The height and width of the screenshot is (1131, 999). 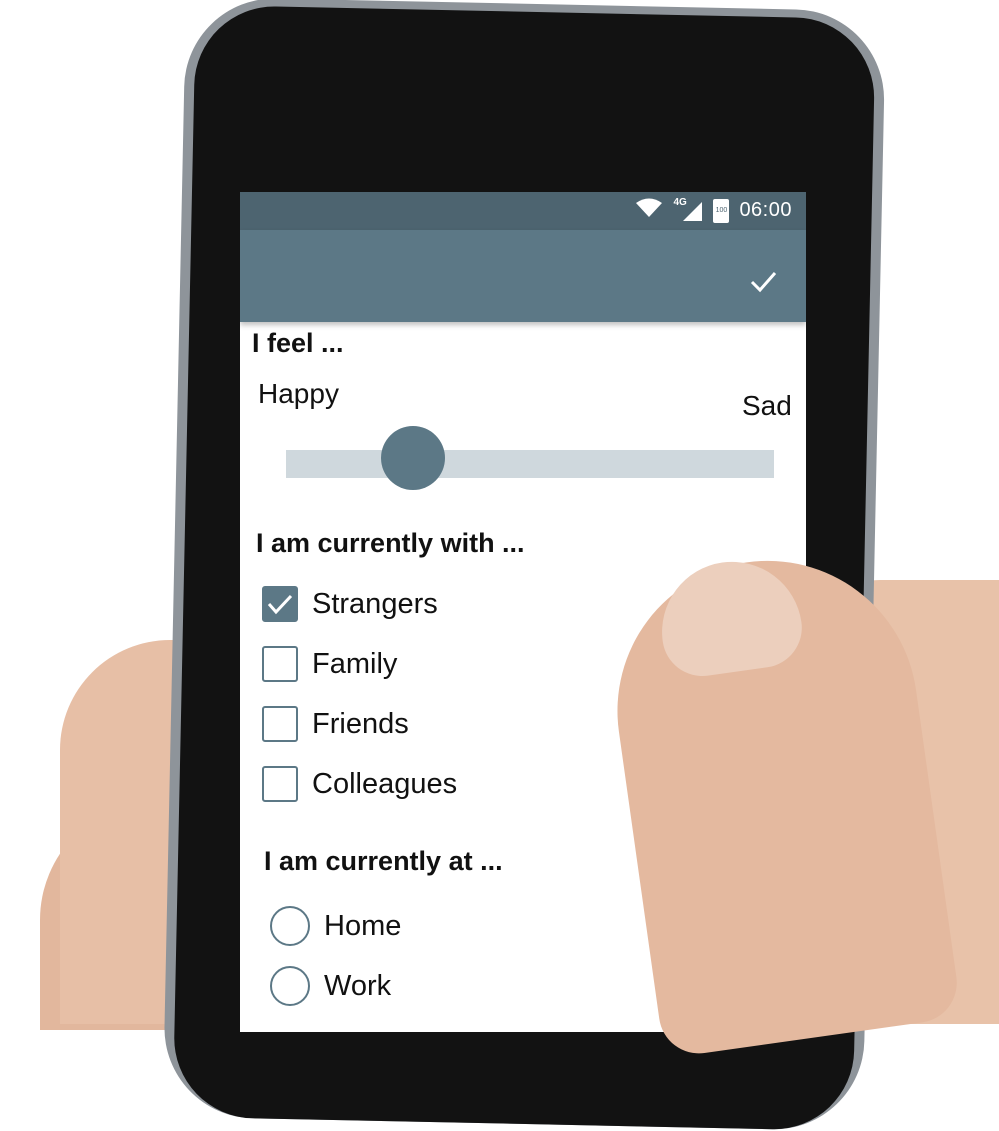 I want to click on checkbox-label: Family, so click(x=355, y=663).